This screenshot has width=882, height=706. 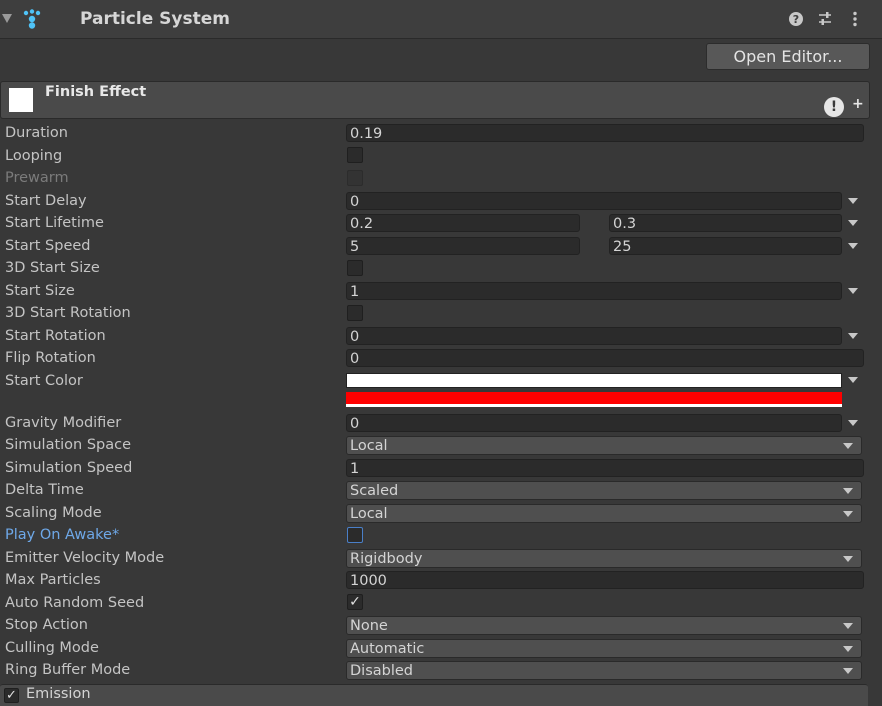 What do you see at coordinates (53, 513) in the screenshot?
I see `scaling-mode-label: Scaling Mode` at bounding box center [53, 513].